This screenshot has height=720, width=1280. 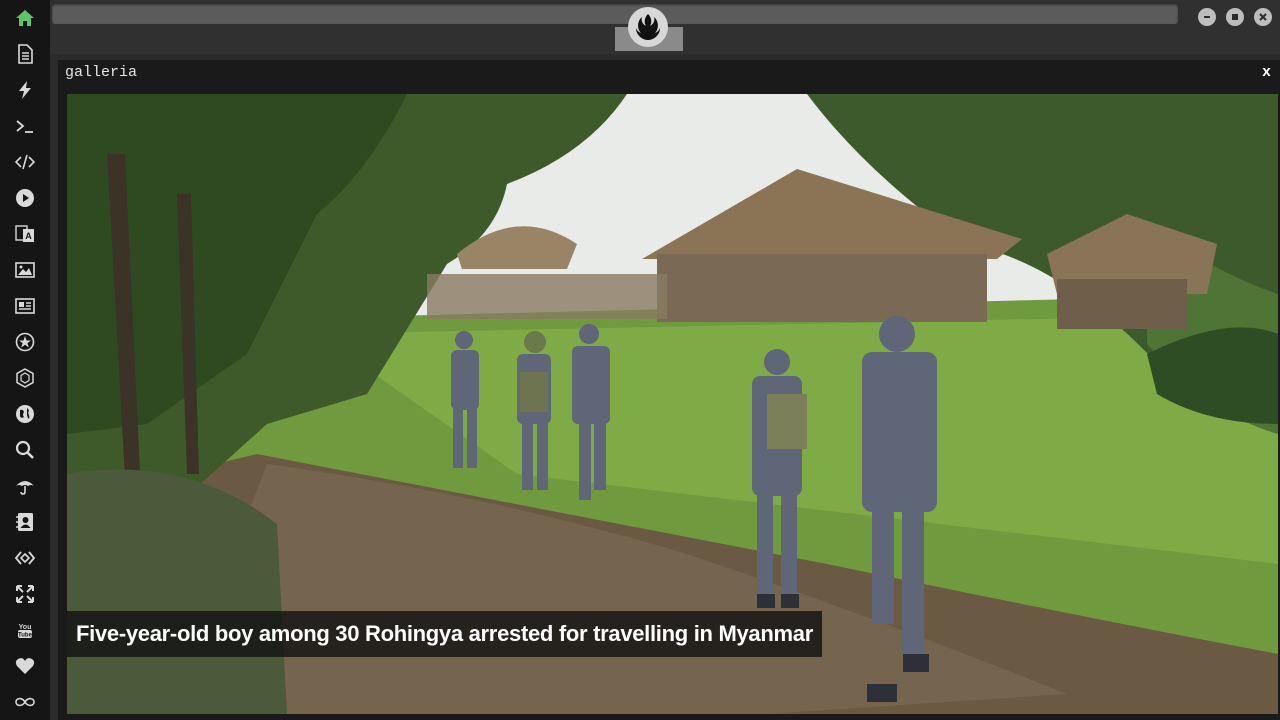 I want to click on terminal-icon, so click(x=25, y=126).